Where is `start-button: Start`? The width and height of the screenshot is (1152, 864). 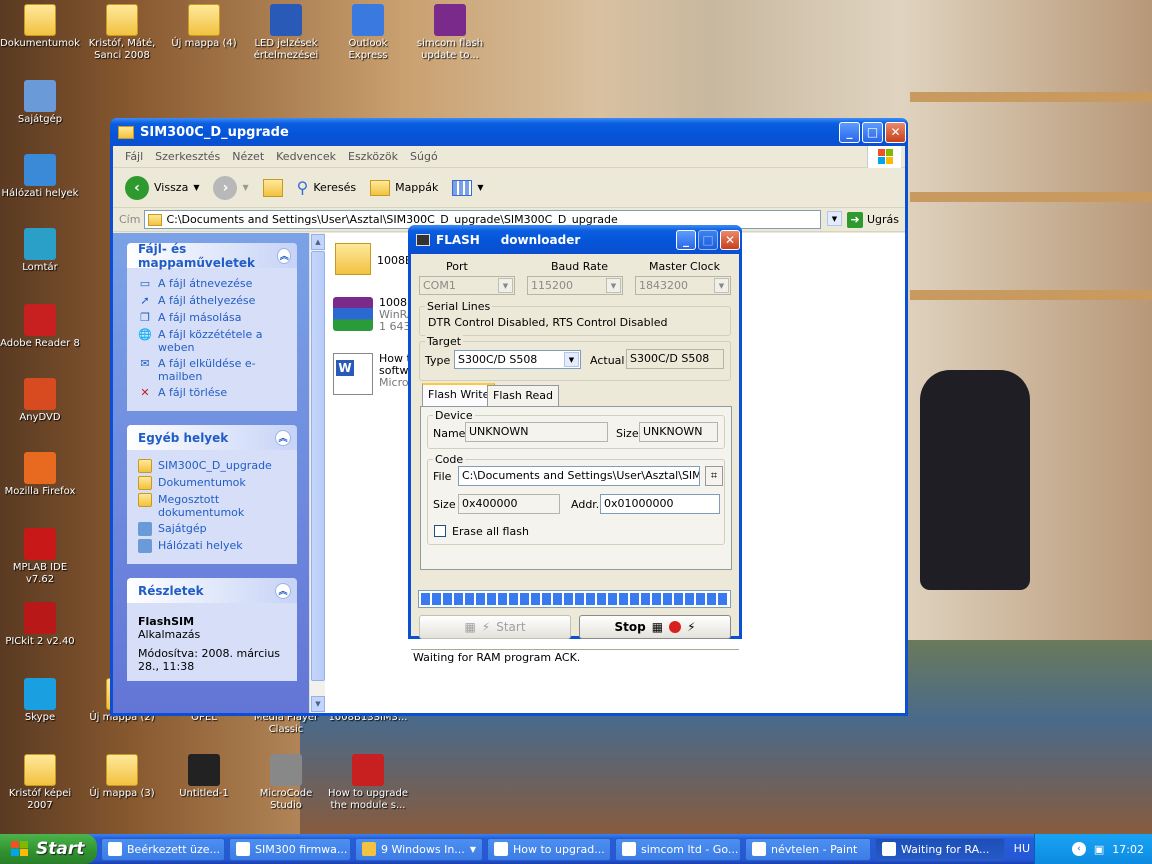
start-button: Start is located at coordinates (48, 849).